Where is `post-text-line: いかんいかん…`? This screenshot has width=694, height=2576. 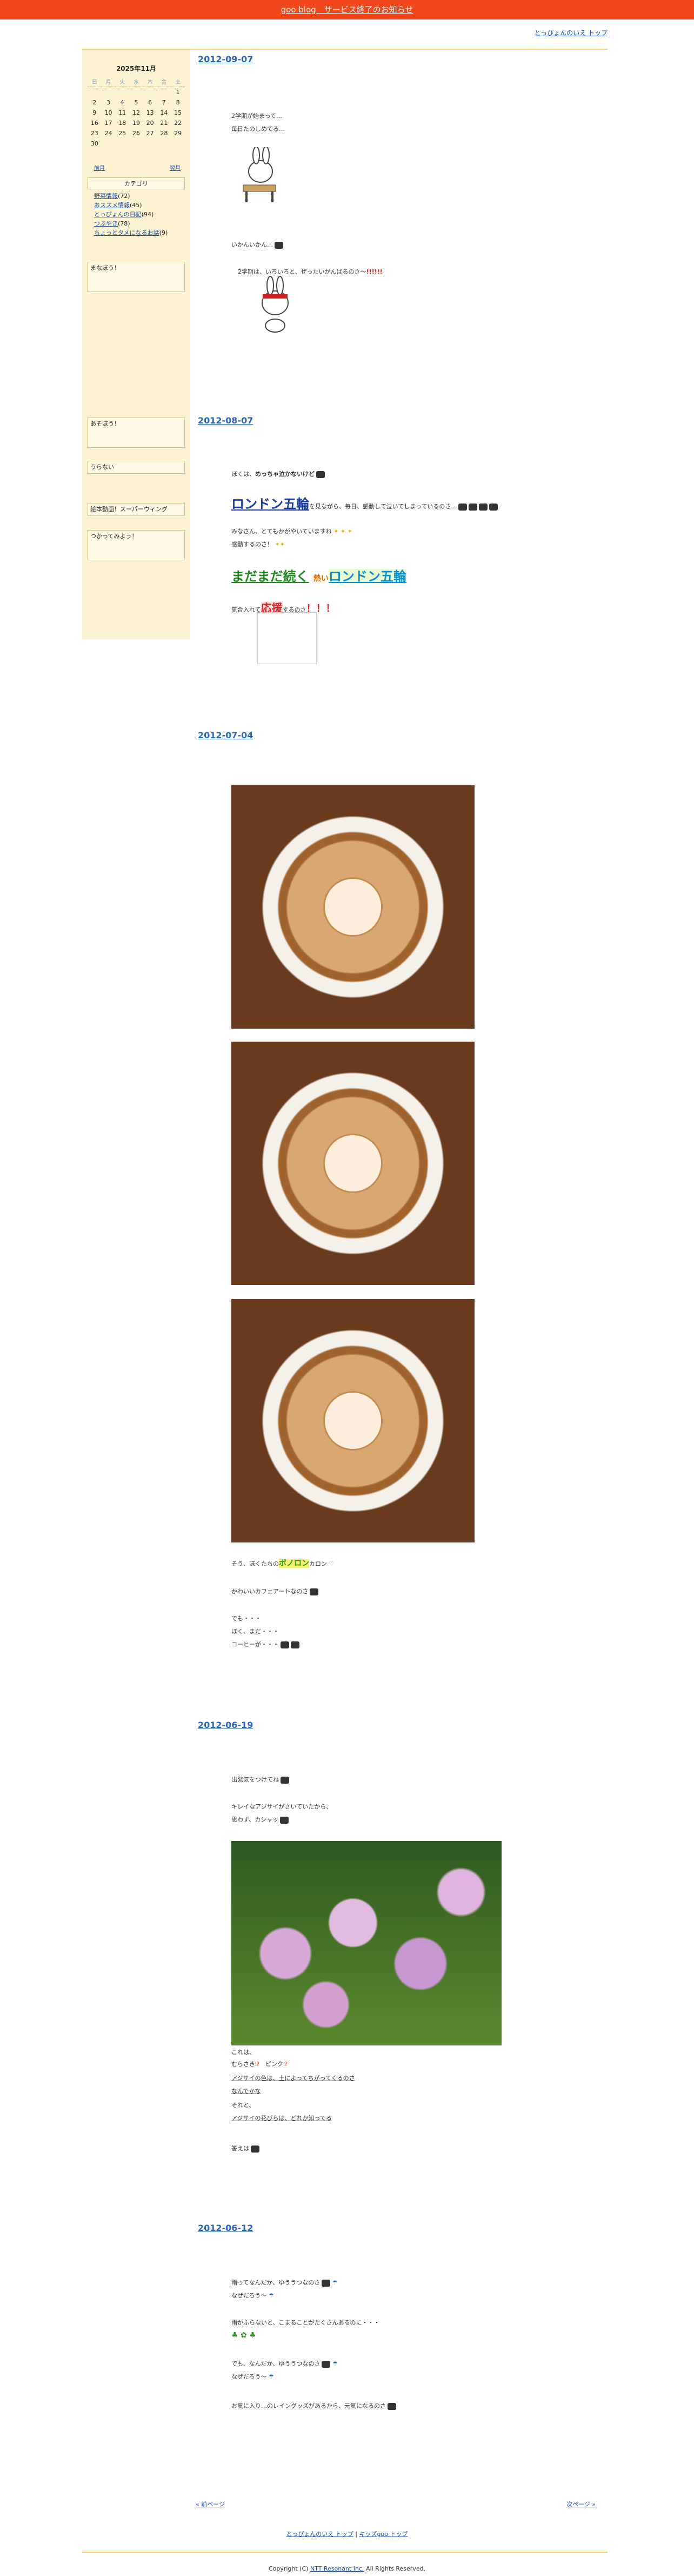
post-text-line: いかんいかん… is located at coordinates (252, 245).